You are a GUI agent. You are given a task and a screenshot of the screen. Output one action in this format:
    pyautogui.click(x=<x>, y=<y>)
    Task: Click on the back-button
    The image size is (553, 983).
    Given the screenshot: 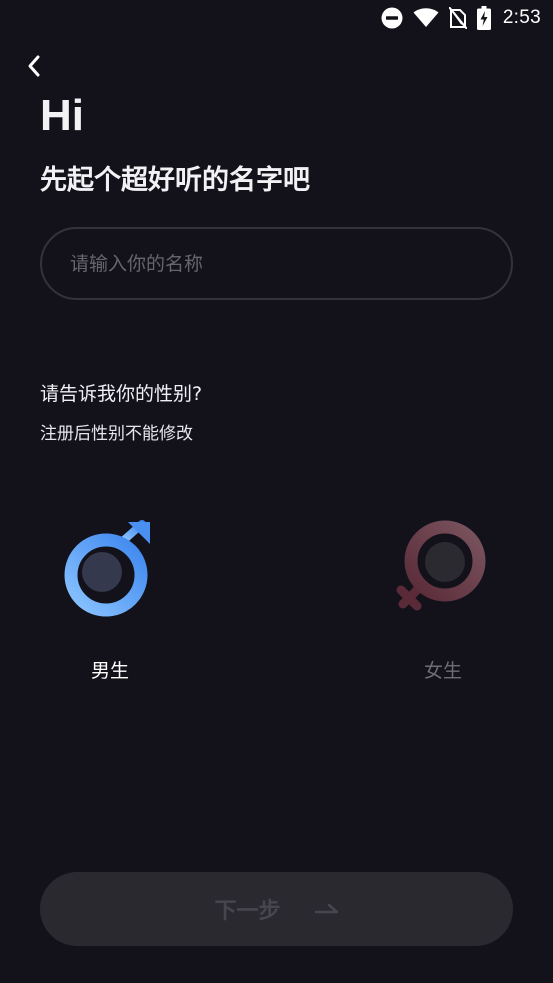 What is the action you would take?
    pyautogui.click(x=34, y=66)
    